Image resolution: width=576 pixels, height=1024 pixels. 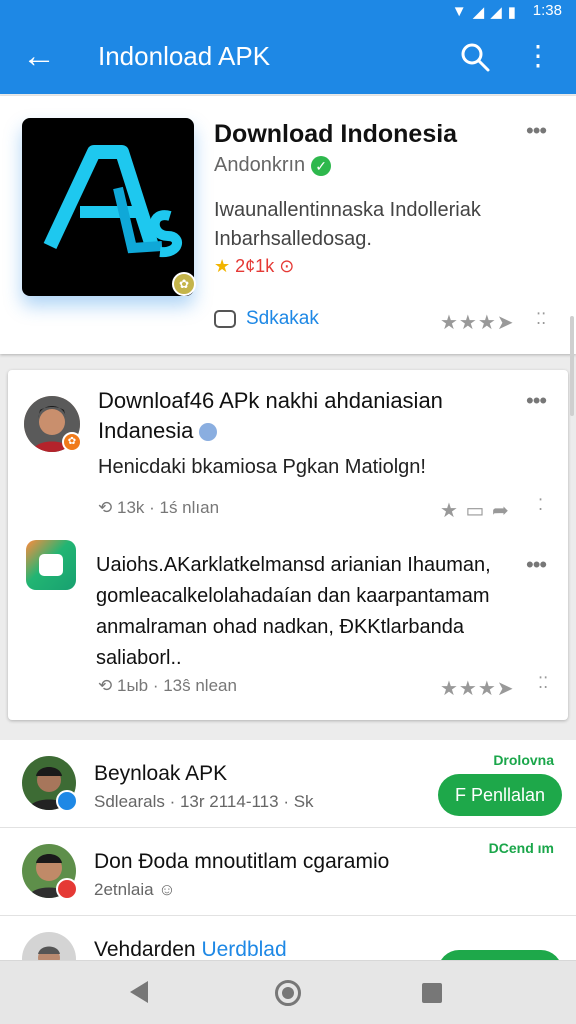 What do you see at coordinates (148, 949) in the screenshot?
I see `list-item-name-a: Vehdarden` at bounding box center [148, 949].